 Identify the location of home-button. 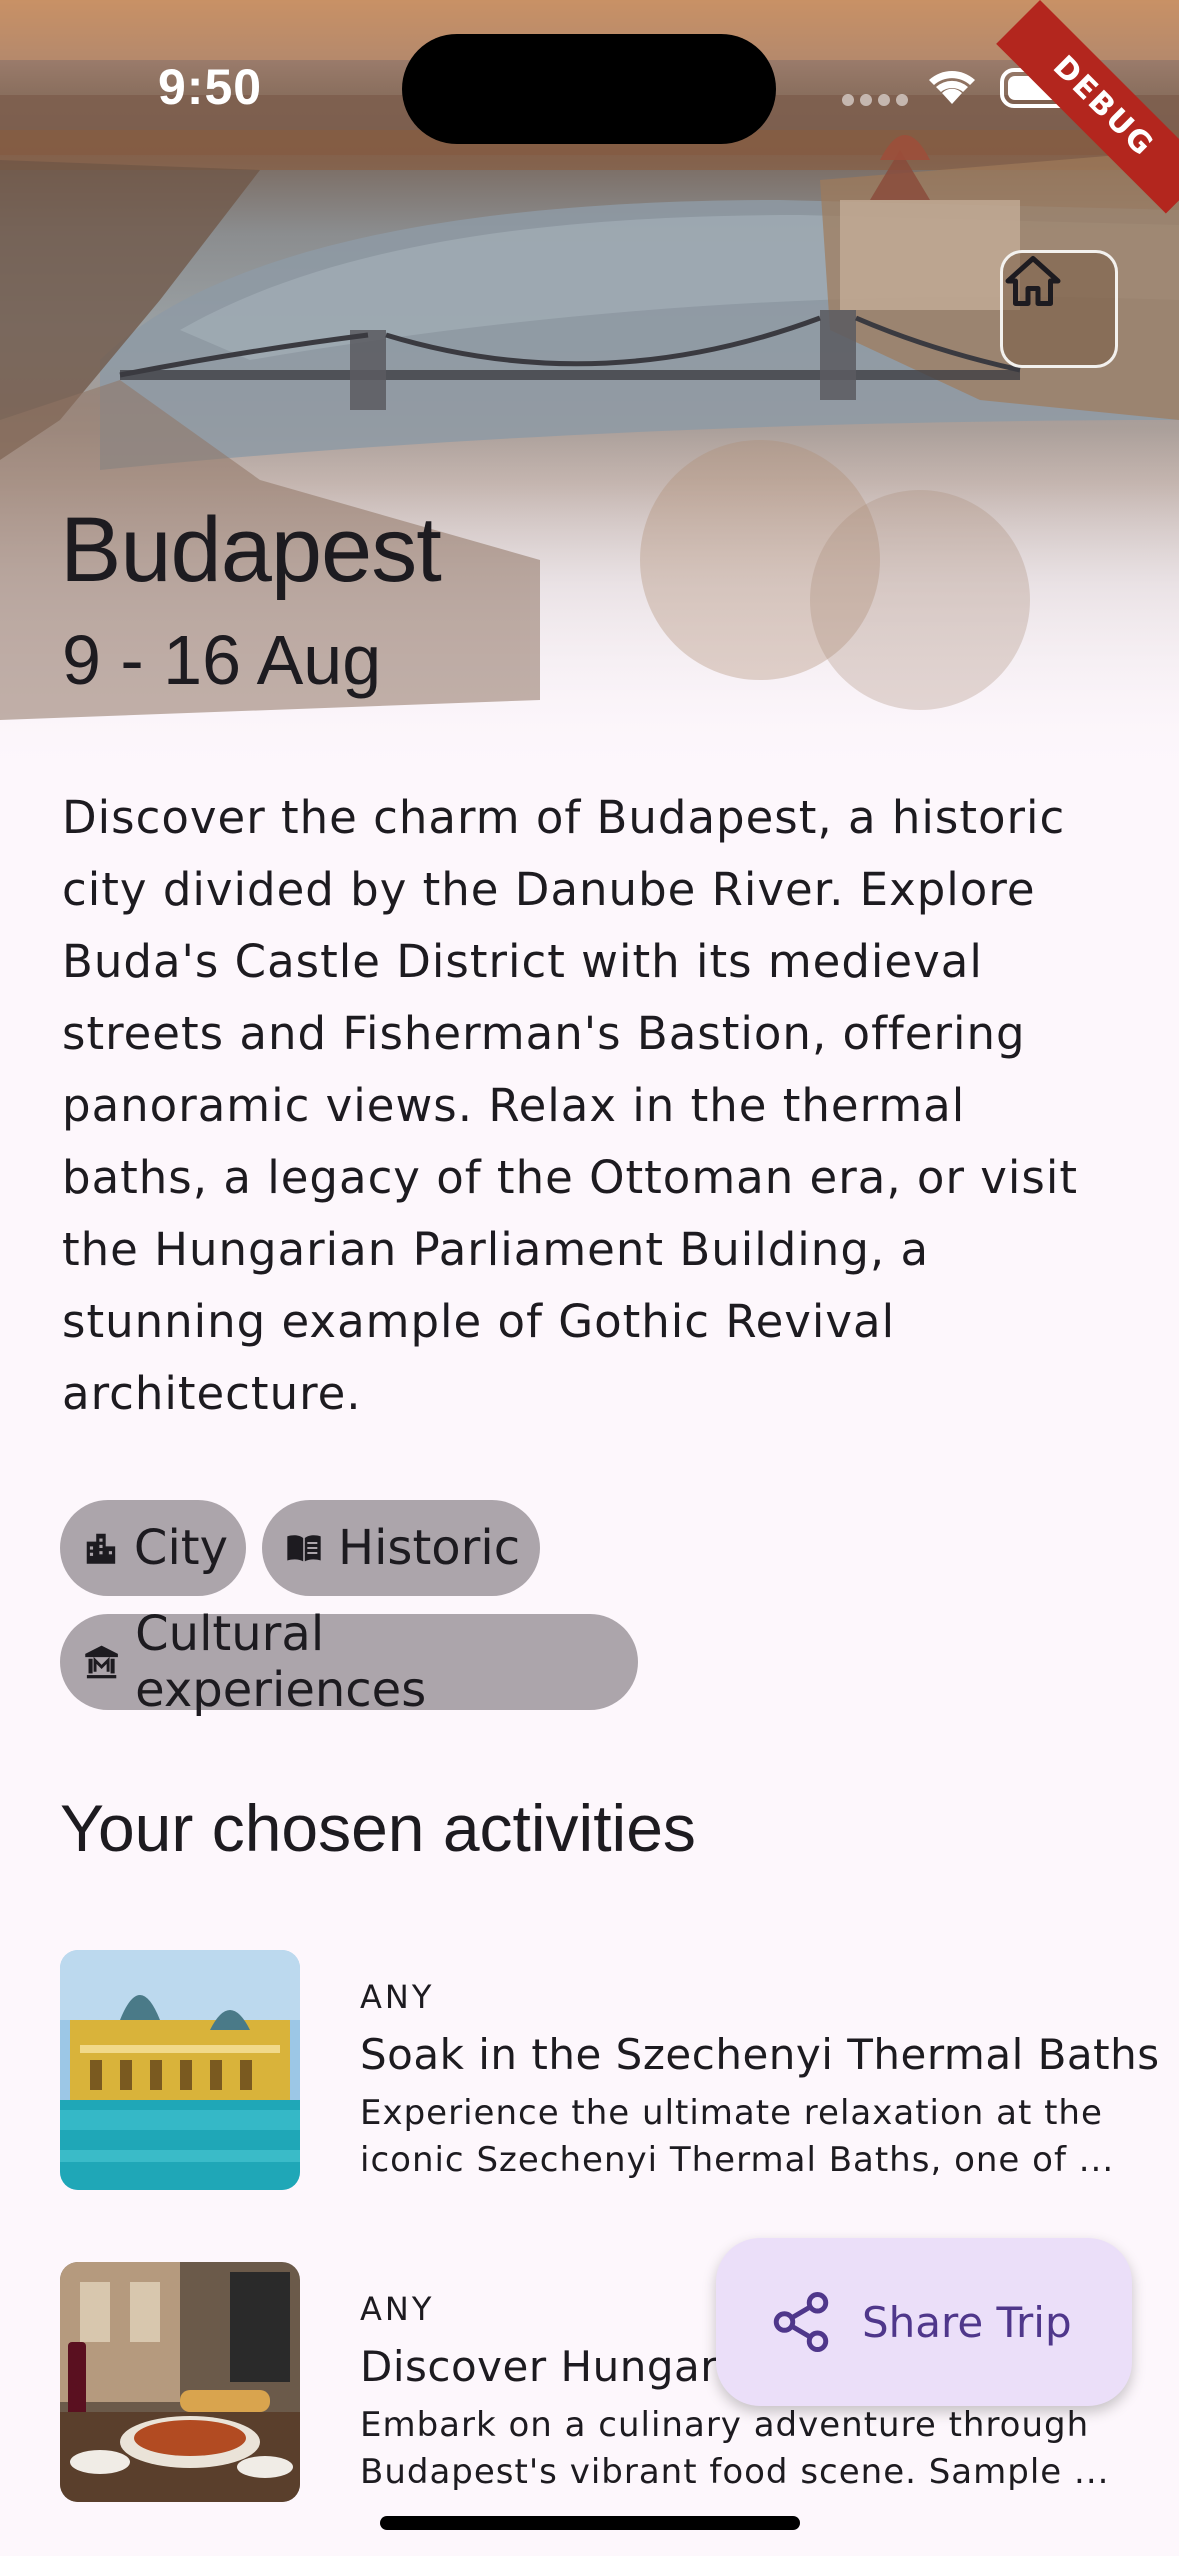
(1059, 309).